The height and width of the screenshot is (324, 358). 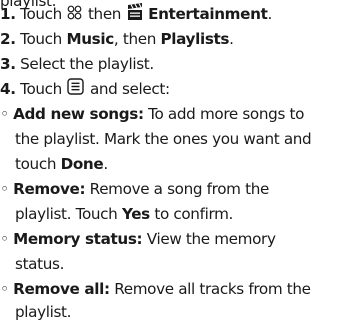 I want to click on step-number: 3., so click(x=8, y=64).